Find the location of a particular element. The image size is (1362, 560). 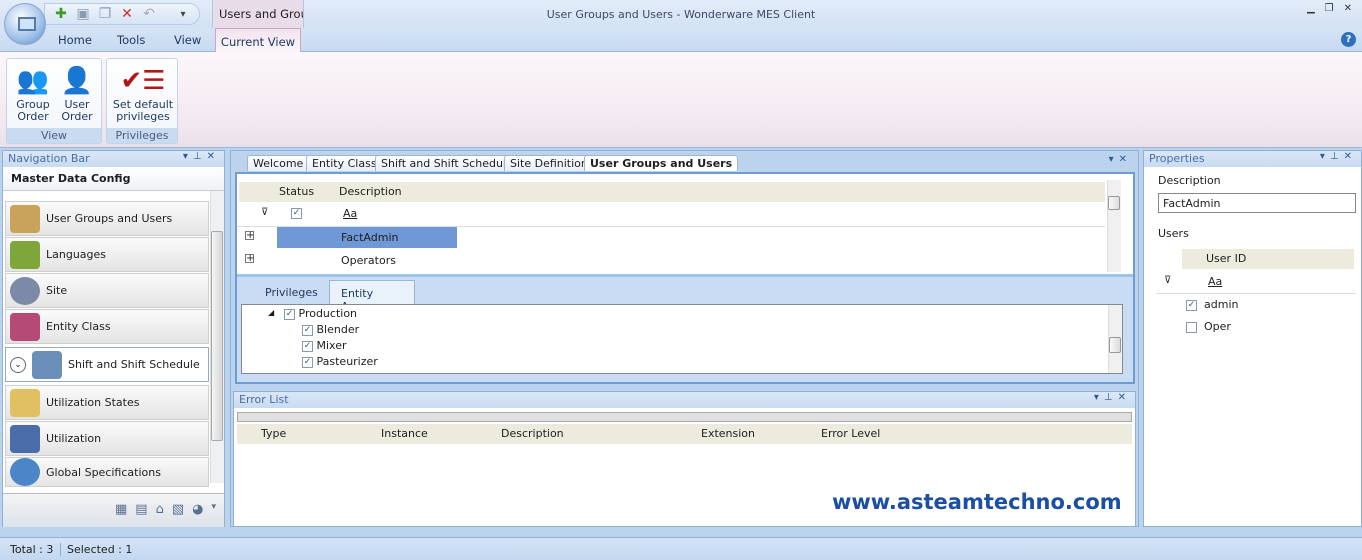

nav-item-languages: Languages is located at coordinates (107, 254).